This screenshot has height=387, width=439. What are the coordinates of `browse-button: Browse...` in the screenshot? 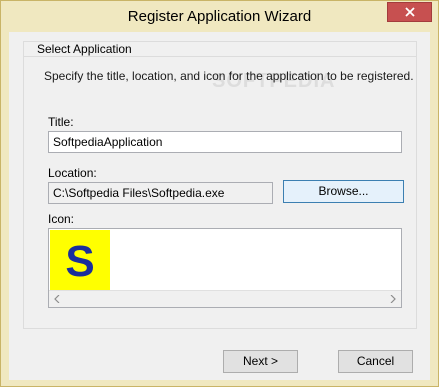 It's located at (343, 191).